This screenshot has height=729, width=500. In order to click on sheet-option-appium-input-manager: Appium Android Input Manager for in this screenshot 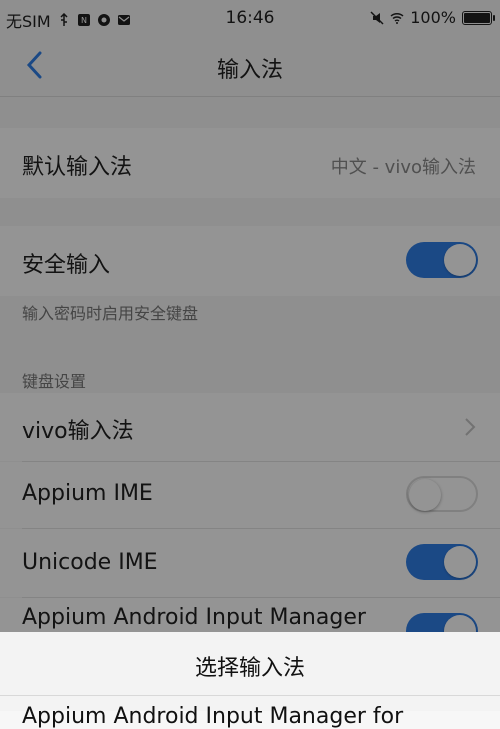, I will do `click(212, 716)`.